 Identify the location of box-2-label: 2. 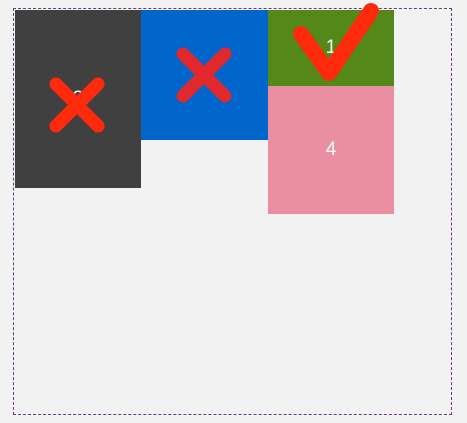
(204, 74).